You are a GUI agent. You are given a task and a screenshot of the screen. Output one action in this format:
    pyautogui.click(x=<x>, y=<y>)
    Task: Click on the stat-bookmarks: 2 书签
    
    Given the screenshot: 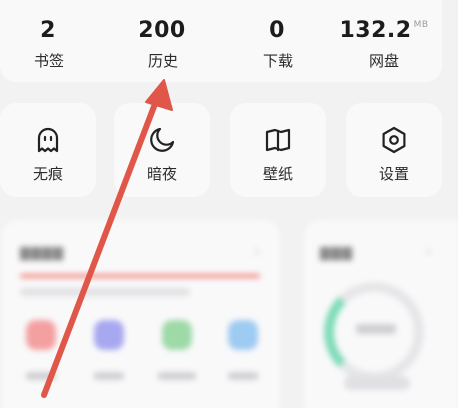 What is the action you would take?
    pyautogui.click(x=49, y=41)
    